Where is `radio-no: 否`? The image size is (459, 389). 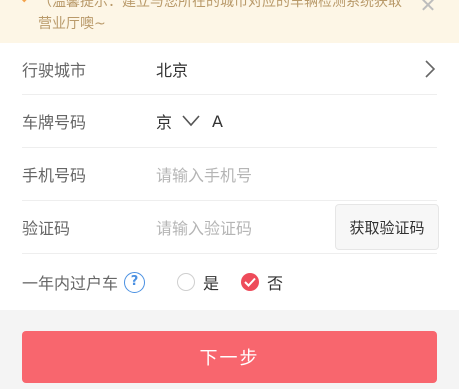 radio-no: 否 is located at coordinates (262, 282).